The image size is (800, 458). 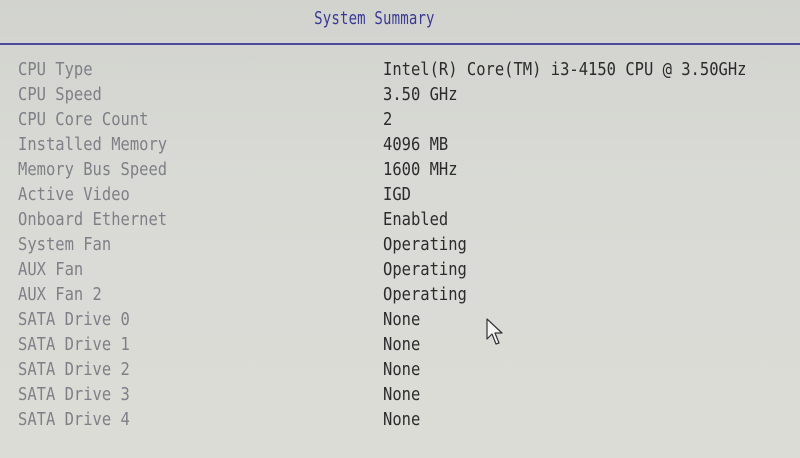 What do you see at coordinates (74, 344) in the screenshot?
I see `summary-label: SATA Drive 1` at bounding box center [74, 344].